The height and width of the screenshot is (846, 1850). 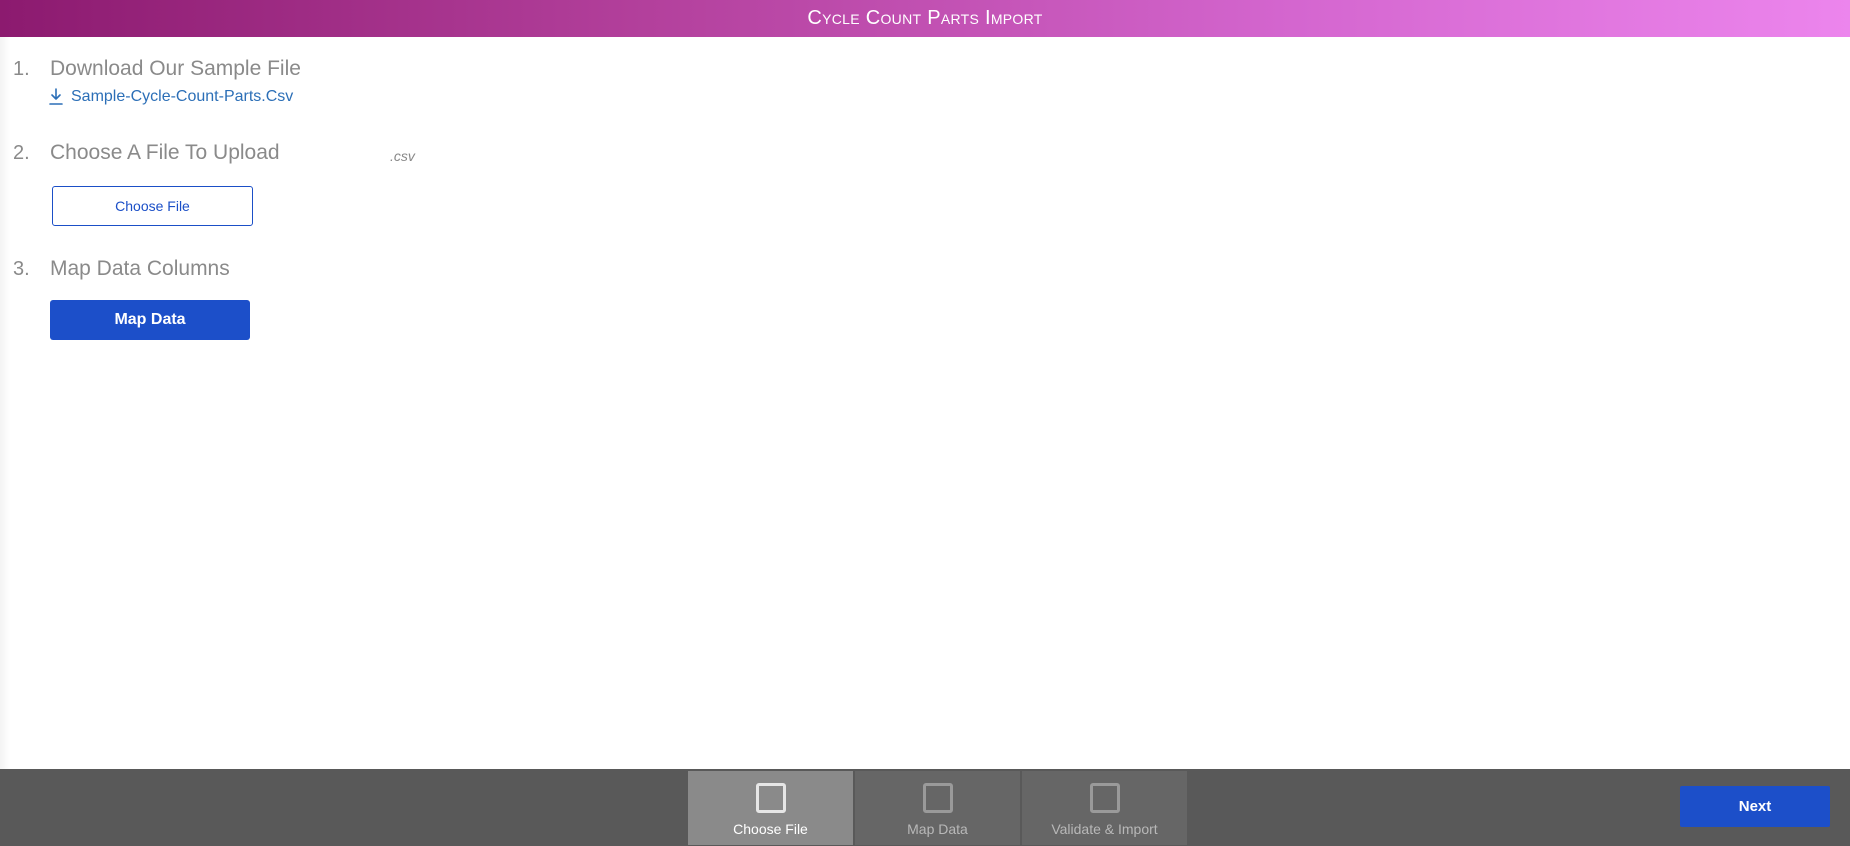 I want to click on wizard-step-validate-import: Validate & Import, so click(x=1104, y=808).